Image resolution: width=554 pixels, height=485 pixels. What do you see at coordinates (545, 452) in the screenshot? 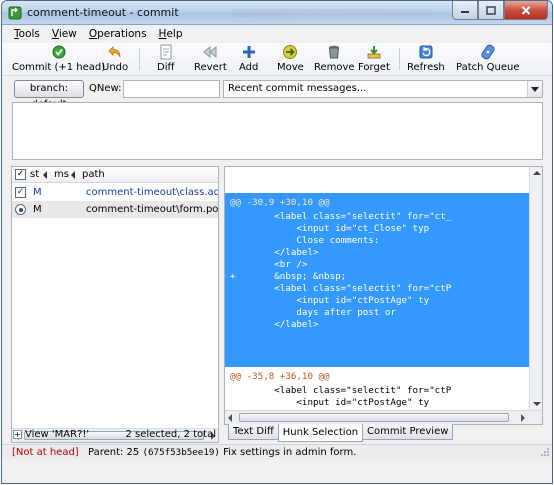
I see `resize-grip-icon` at bounding box center [545, 452].